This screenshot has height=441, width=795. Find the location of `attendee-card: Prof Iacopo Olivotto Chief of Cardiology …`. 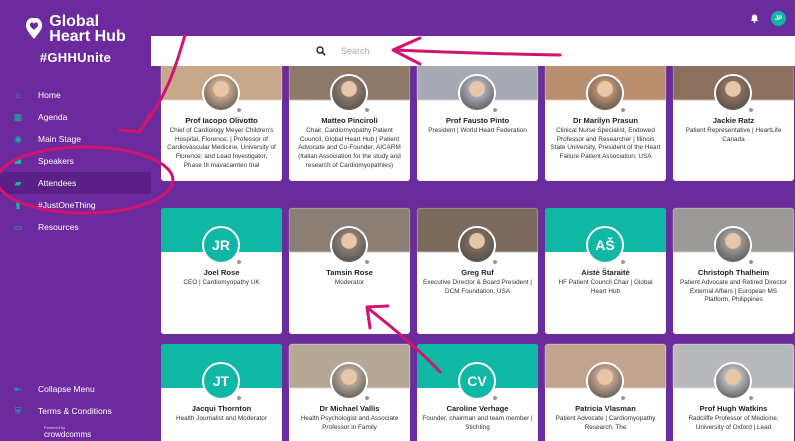

attendee-card: Prof Iacopo Olivotto Chief of Cardiology … is located at coordinates (221, 123).